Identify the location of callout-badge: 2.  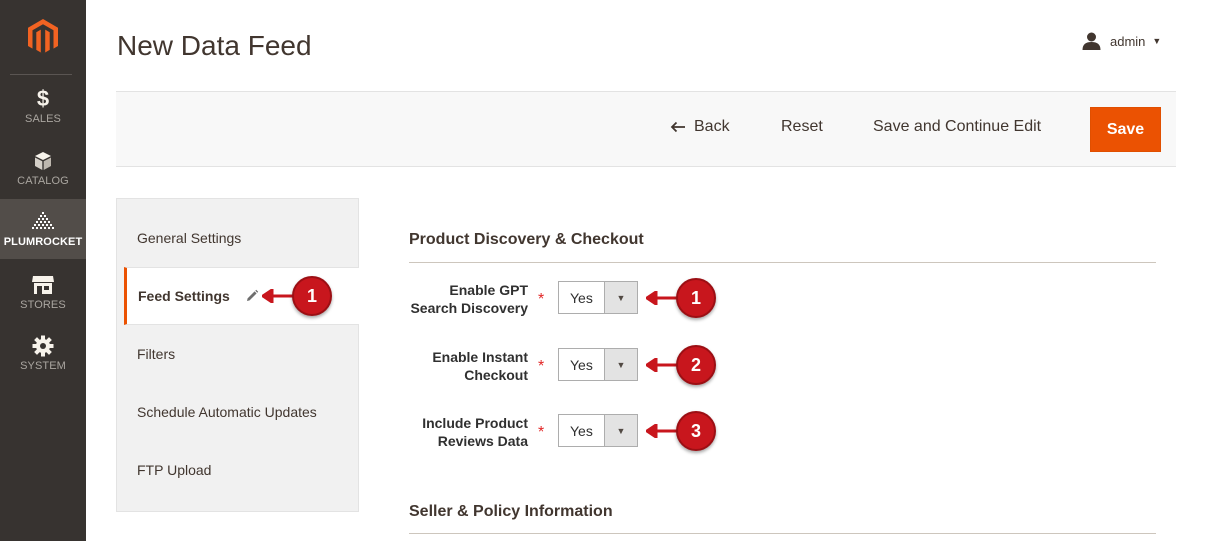
(696, 365).